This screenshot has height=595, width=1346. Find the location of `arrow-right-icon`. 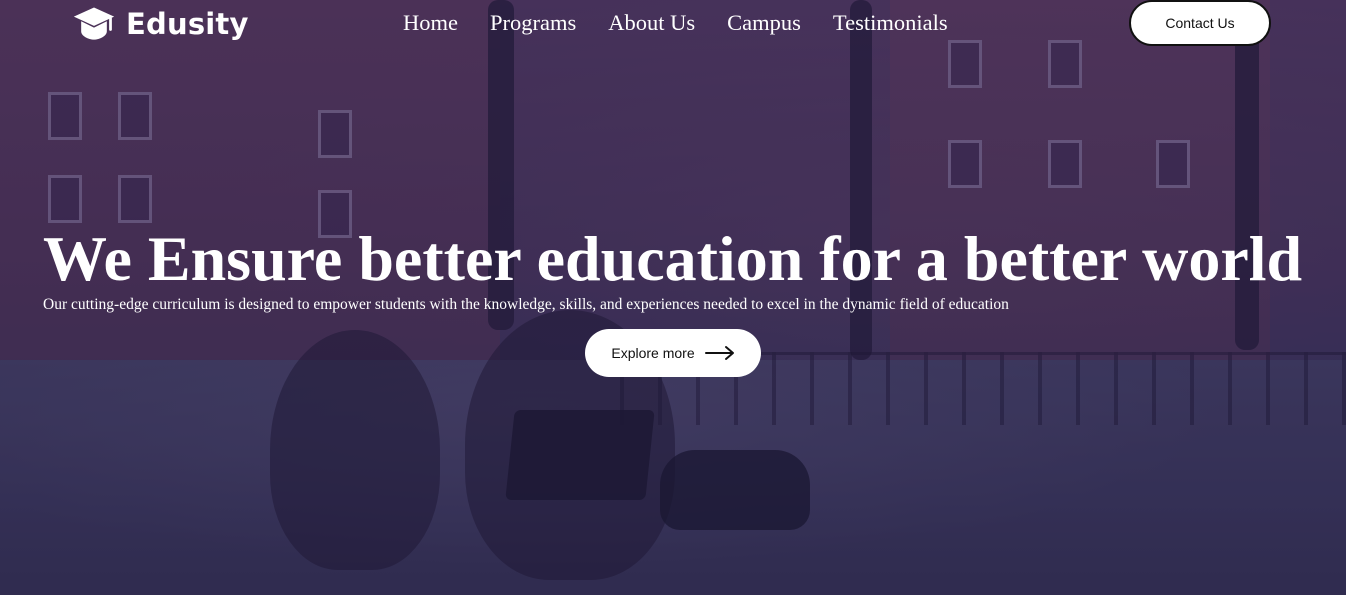

arrow-right-icon is located at coordinates (719, 353).